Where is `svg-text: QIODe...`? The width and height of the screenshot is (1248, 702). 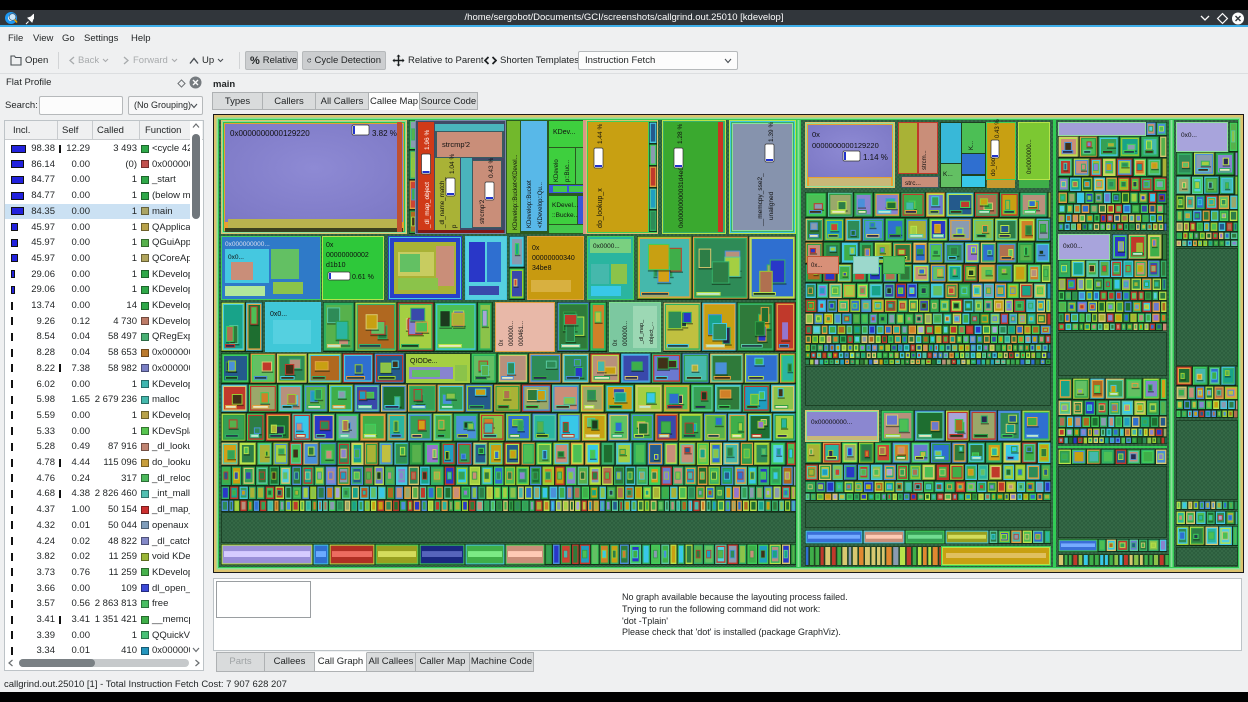
svg-text: QIODe... is located at coordinates (424, 361).